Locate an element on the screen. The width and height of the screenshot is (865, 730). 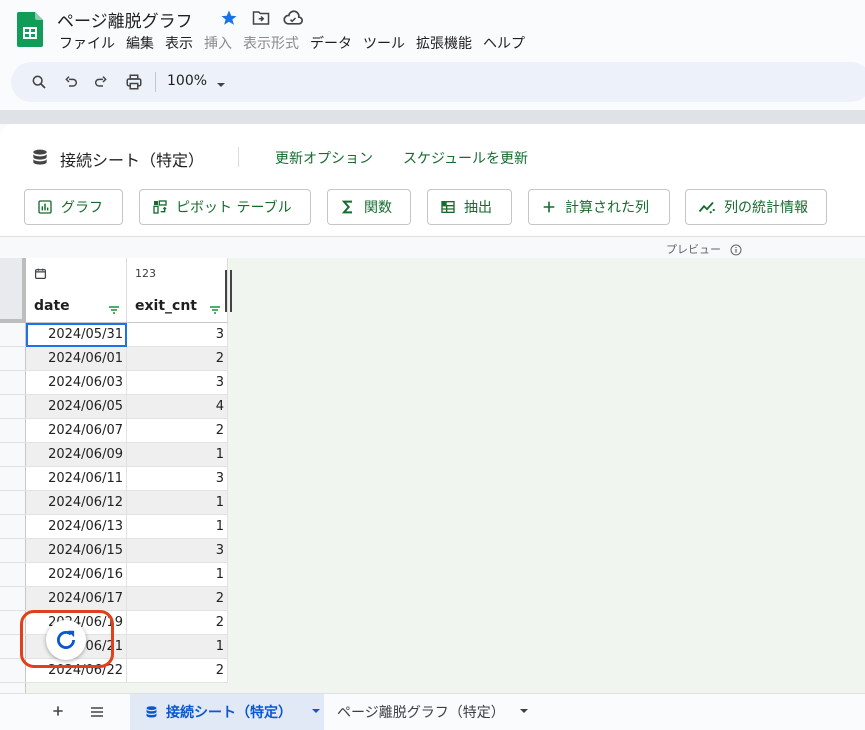
redo-icon is located at coordinates (101, 82).